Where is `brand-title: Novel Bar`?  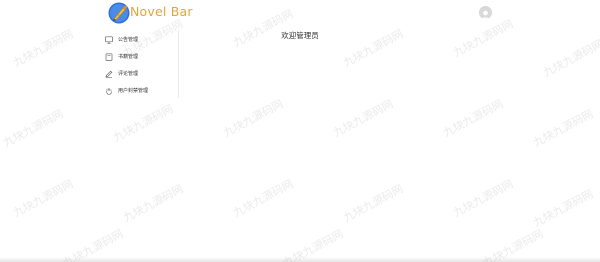
brand-title: Novel Bar is located at coordinates (161, 11).